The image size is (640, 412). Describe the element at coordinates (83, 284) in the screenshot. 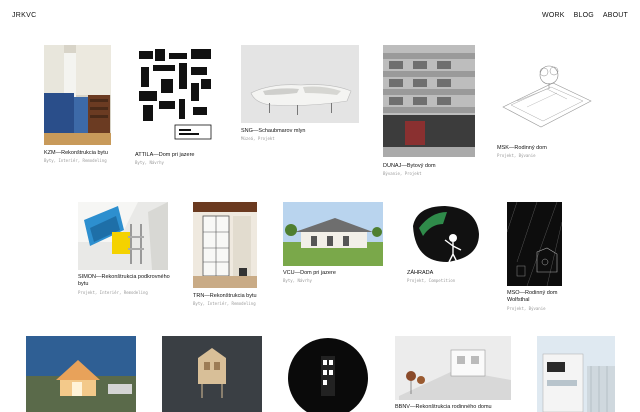

I see `project-title-cont: bytu` at that location.